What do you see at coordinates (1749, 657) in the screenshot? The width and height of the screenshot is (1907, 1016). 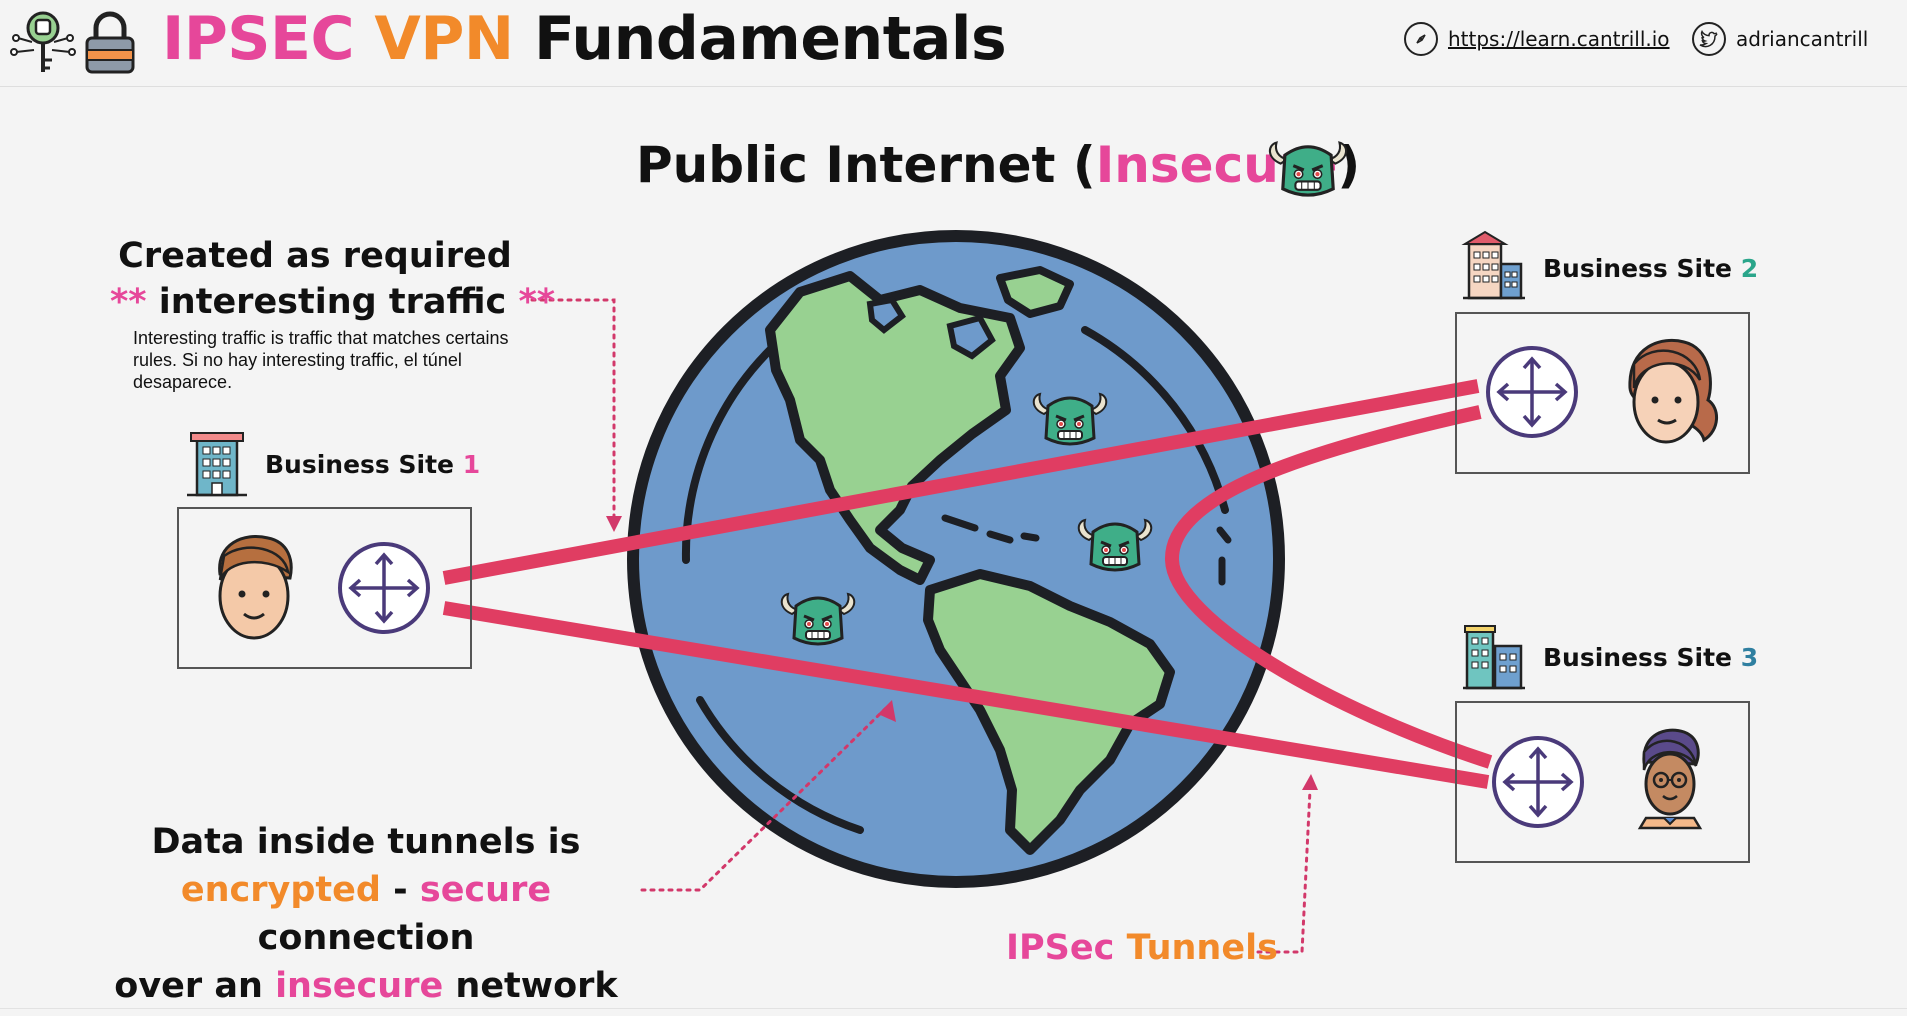 I see `site-number: 3` at bounding box center [1749, 657].